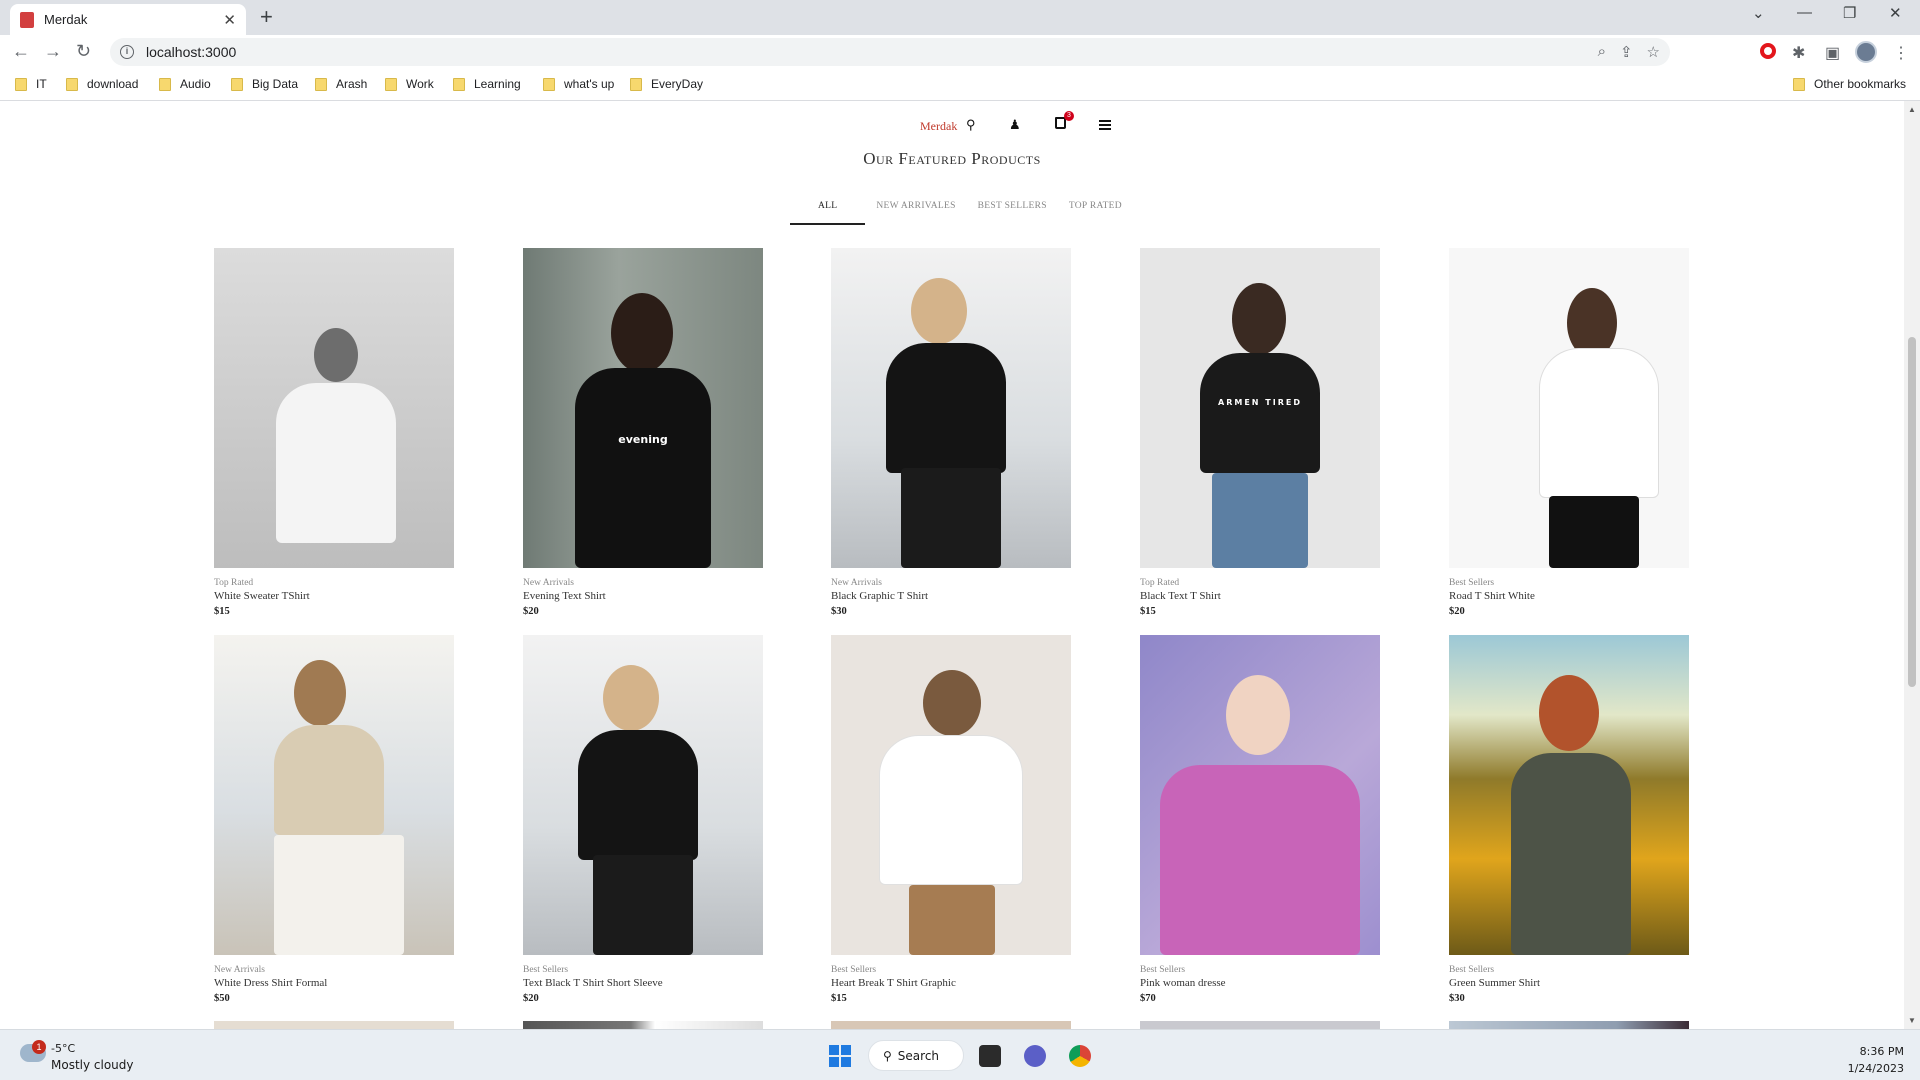  What do you see at coordinates (960, 17) in the screenshot?
I see `tab-strip: Merdak ✕ + ⌄ — ❐ ✕` at bounding box center [960, 17].